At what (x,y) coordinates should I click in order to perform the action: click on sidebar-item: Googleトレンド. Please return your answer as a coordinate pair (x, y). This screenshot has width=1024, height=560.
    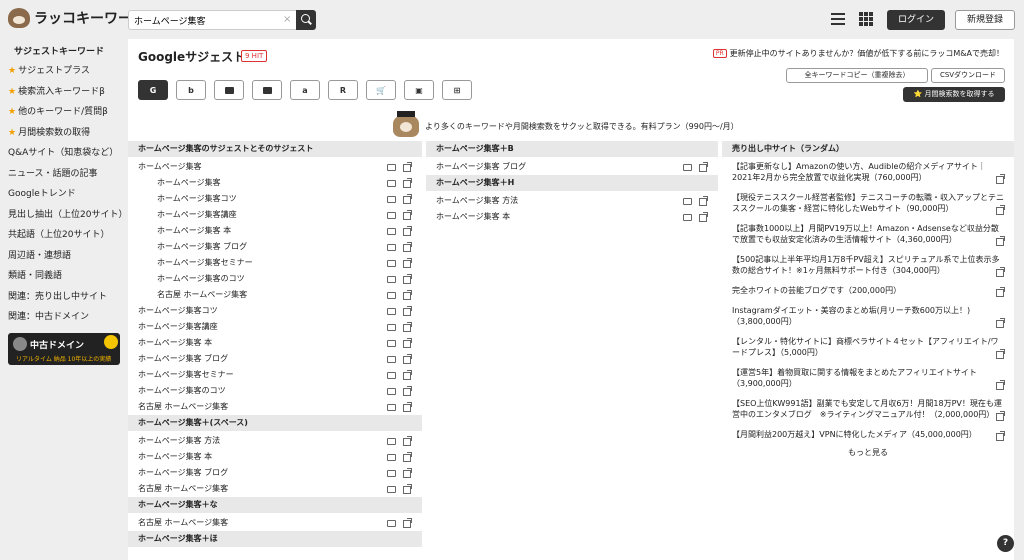
    Looking at the image, I should click on (62, 194).